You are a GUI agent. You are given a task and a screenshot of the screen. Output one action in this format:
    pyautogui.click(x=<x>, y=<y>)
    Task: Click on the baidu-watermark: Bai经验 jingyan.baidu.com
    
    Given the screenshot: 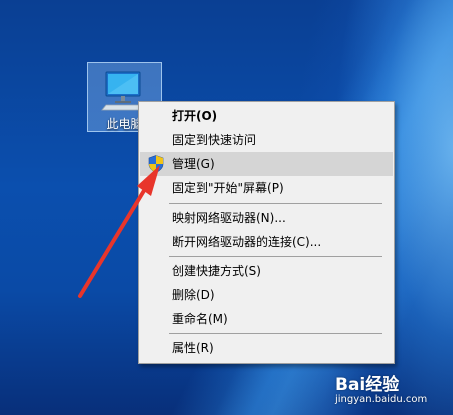 What is the action you would take?
    pyautogui.click(x=390, y=390)
    